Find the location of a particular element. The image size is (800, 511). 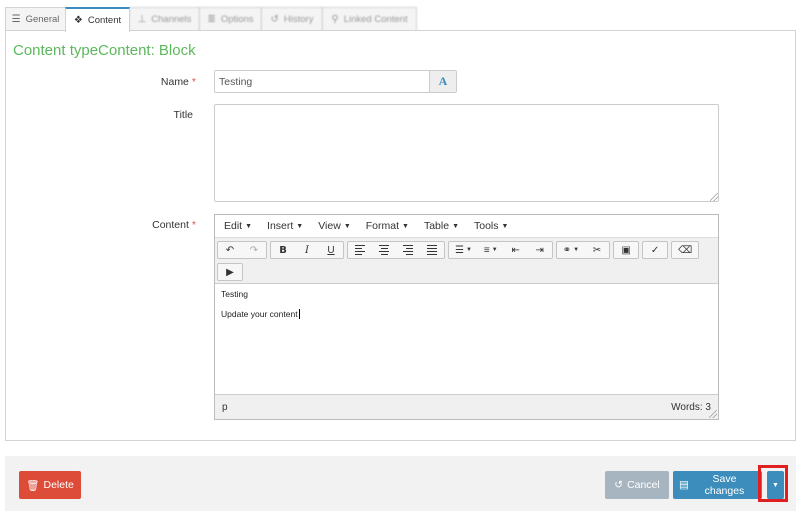

align-center-icon is located at coordinates (384, 250).